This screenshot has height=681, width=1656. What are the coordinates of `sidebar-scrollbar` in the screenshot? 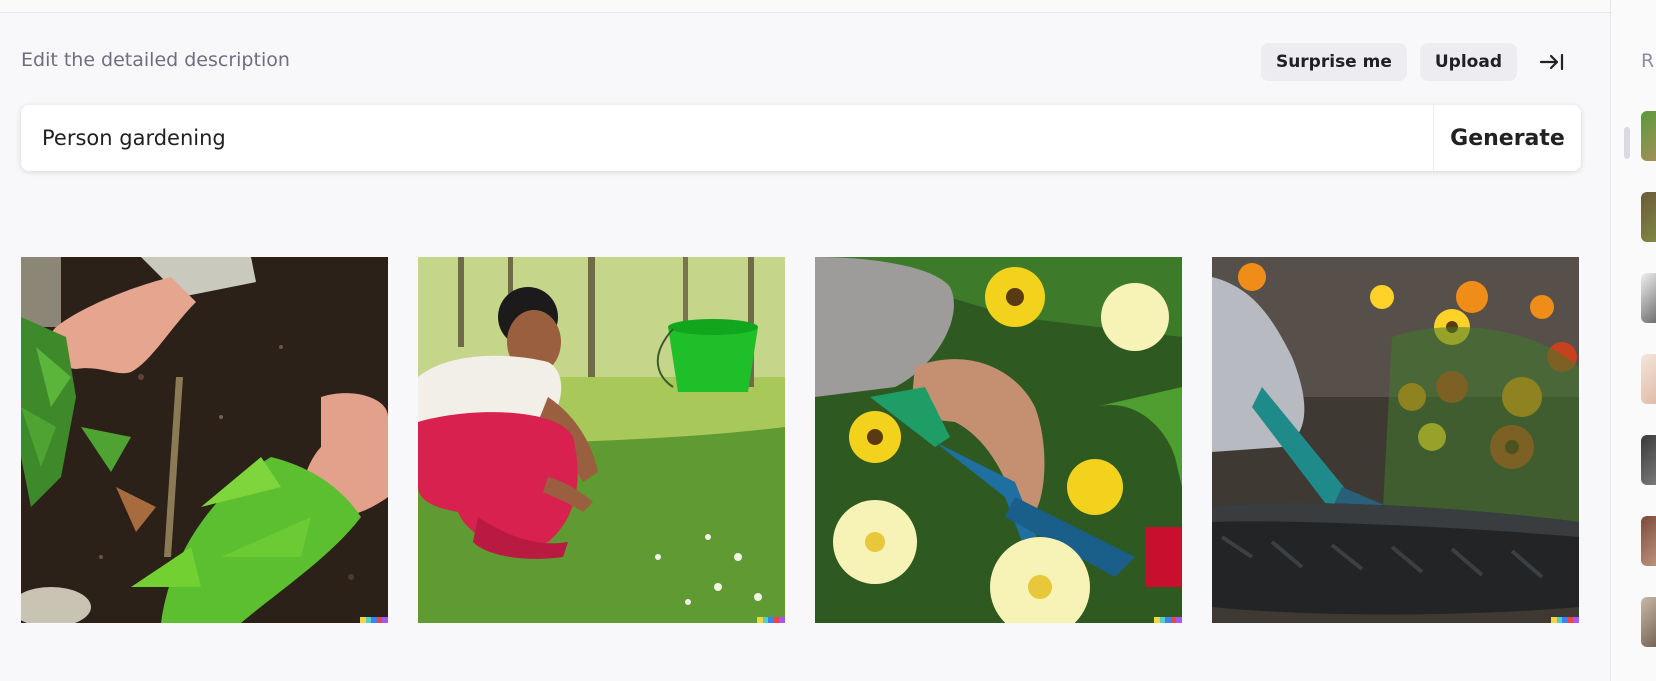 It's located at (1627, 143).